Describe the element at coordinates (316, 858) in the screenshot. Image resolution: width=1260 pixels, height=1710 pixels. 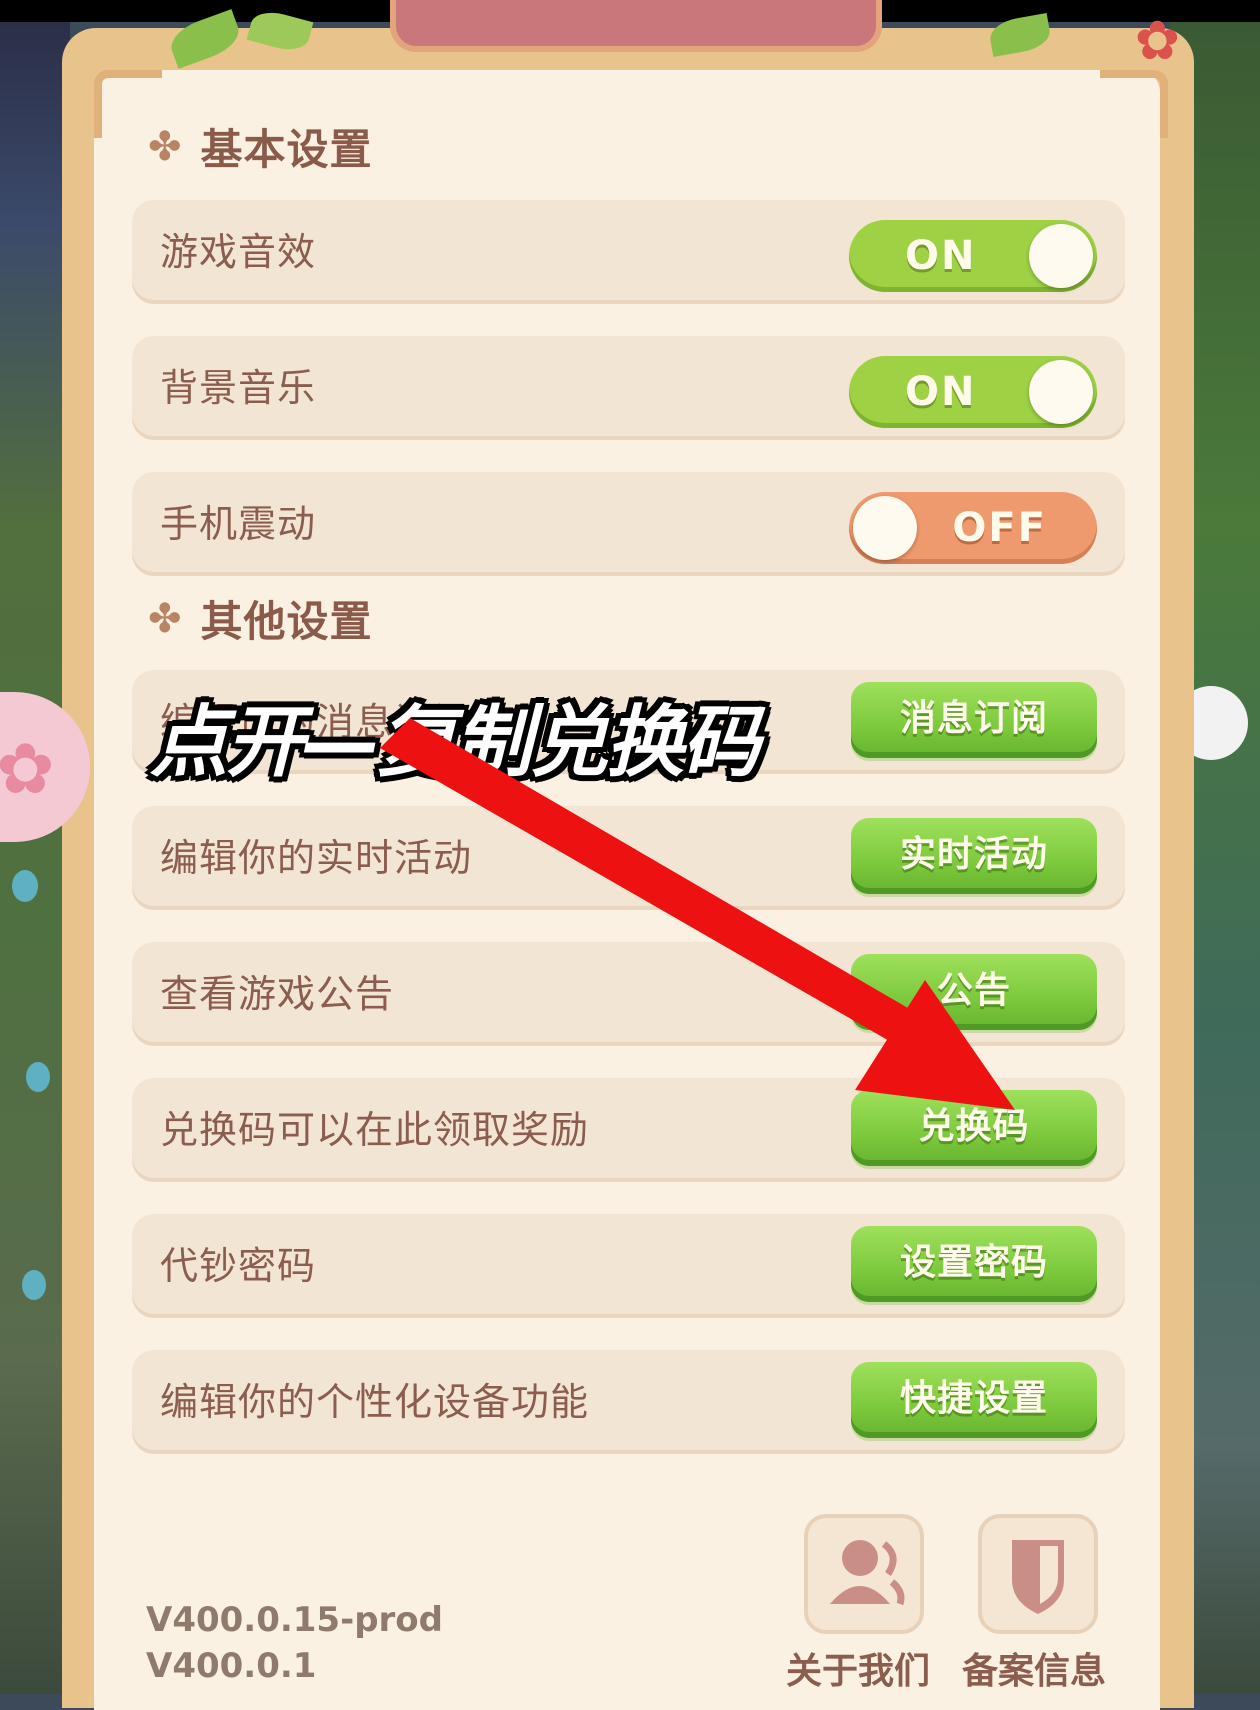
I see `setting-label: 编辑你的实时活动` at that location.